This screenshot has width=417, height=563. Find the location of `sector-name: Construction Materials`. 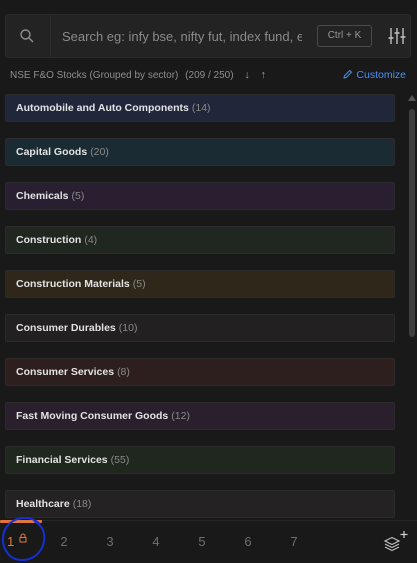

sector-name: Construction Materials is located at coordinates (73, 284).